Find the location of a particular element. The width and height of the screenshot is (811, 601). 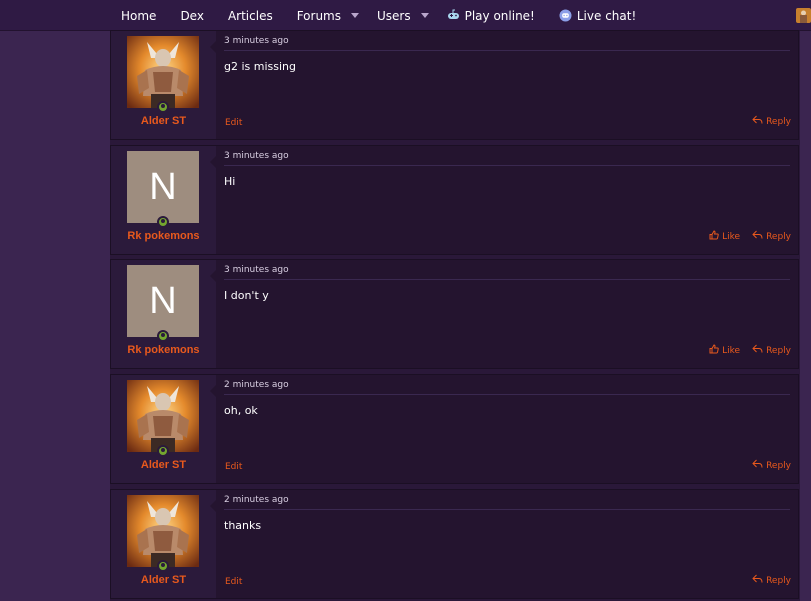

warrior-avatar-icon is located at coordinates (803, 15).